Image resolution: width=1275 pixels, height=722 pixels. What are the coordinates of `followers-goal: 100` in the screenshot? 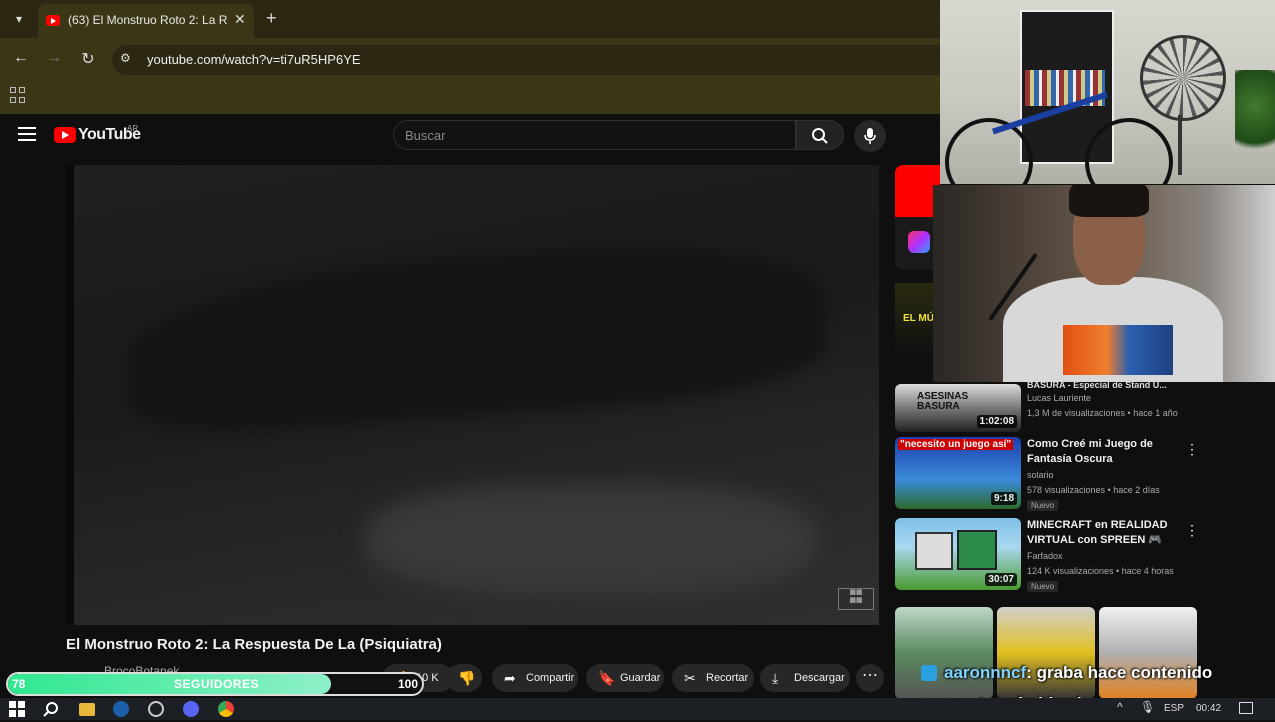 It's located at (408, 684).